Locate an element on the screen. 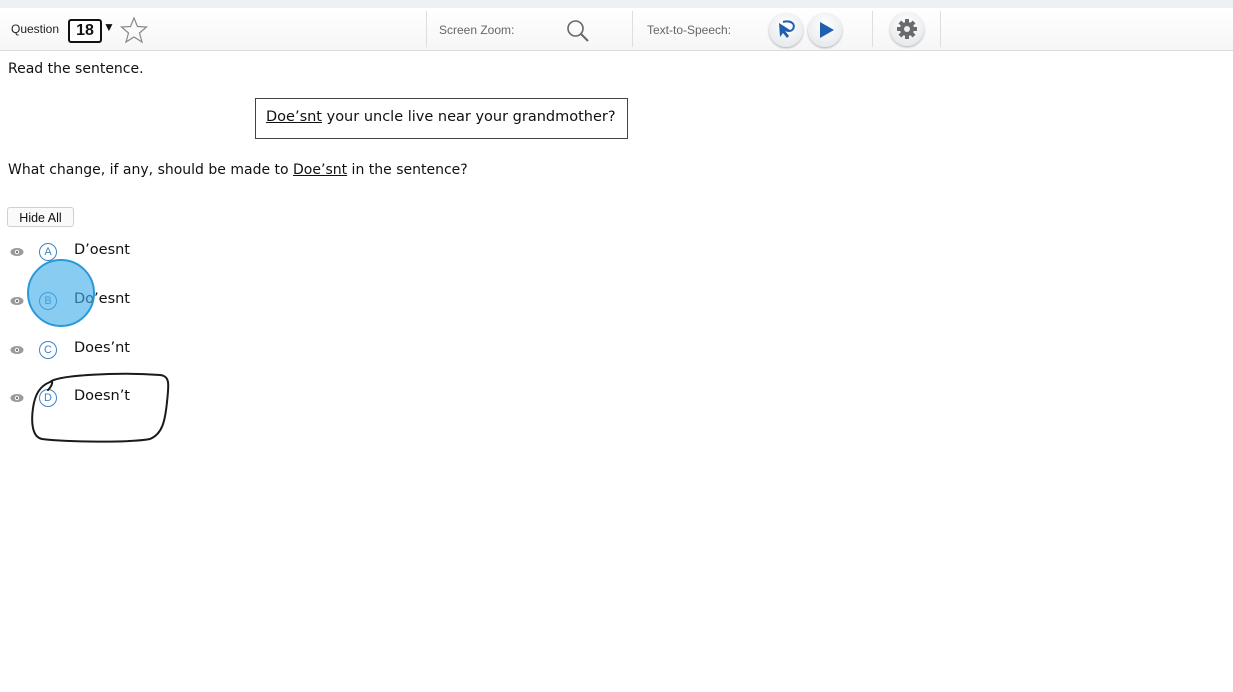 The width and height of the screenshot is (1233, 692). option-text: Doesn’t is located at coordinates (102, 396).